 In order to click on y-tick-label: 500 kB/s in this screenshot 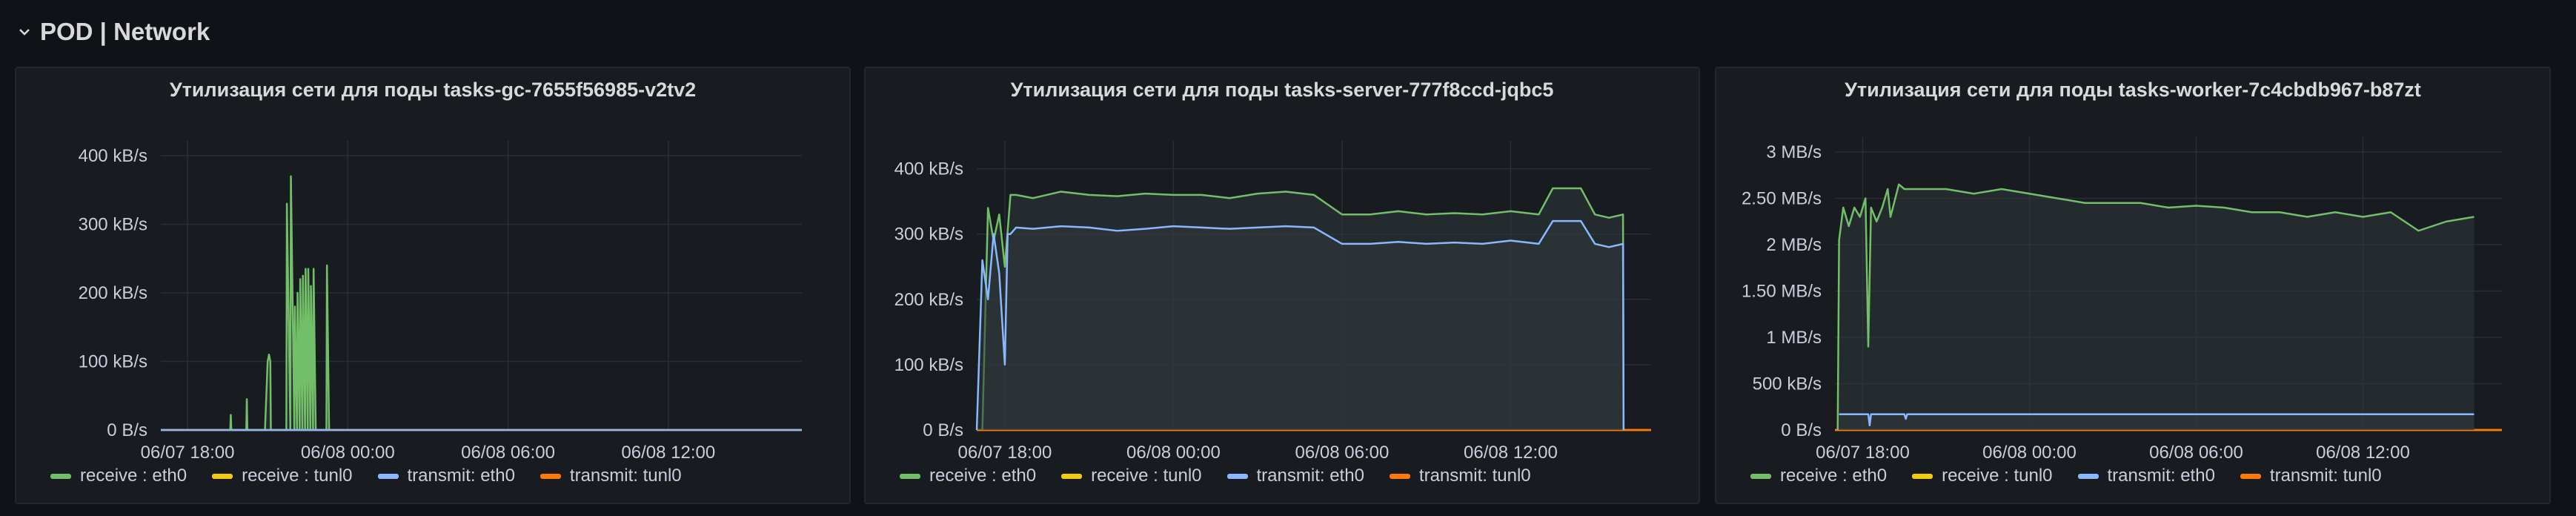, I will do `click(1788, 384)`.